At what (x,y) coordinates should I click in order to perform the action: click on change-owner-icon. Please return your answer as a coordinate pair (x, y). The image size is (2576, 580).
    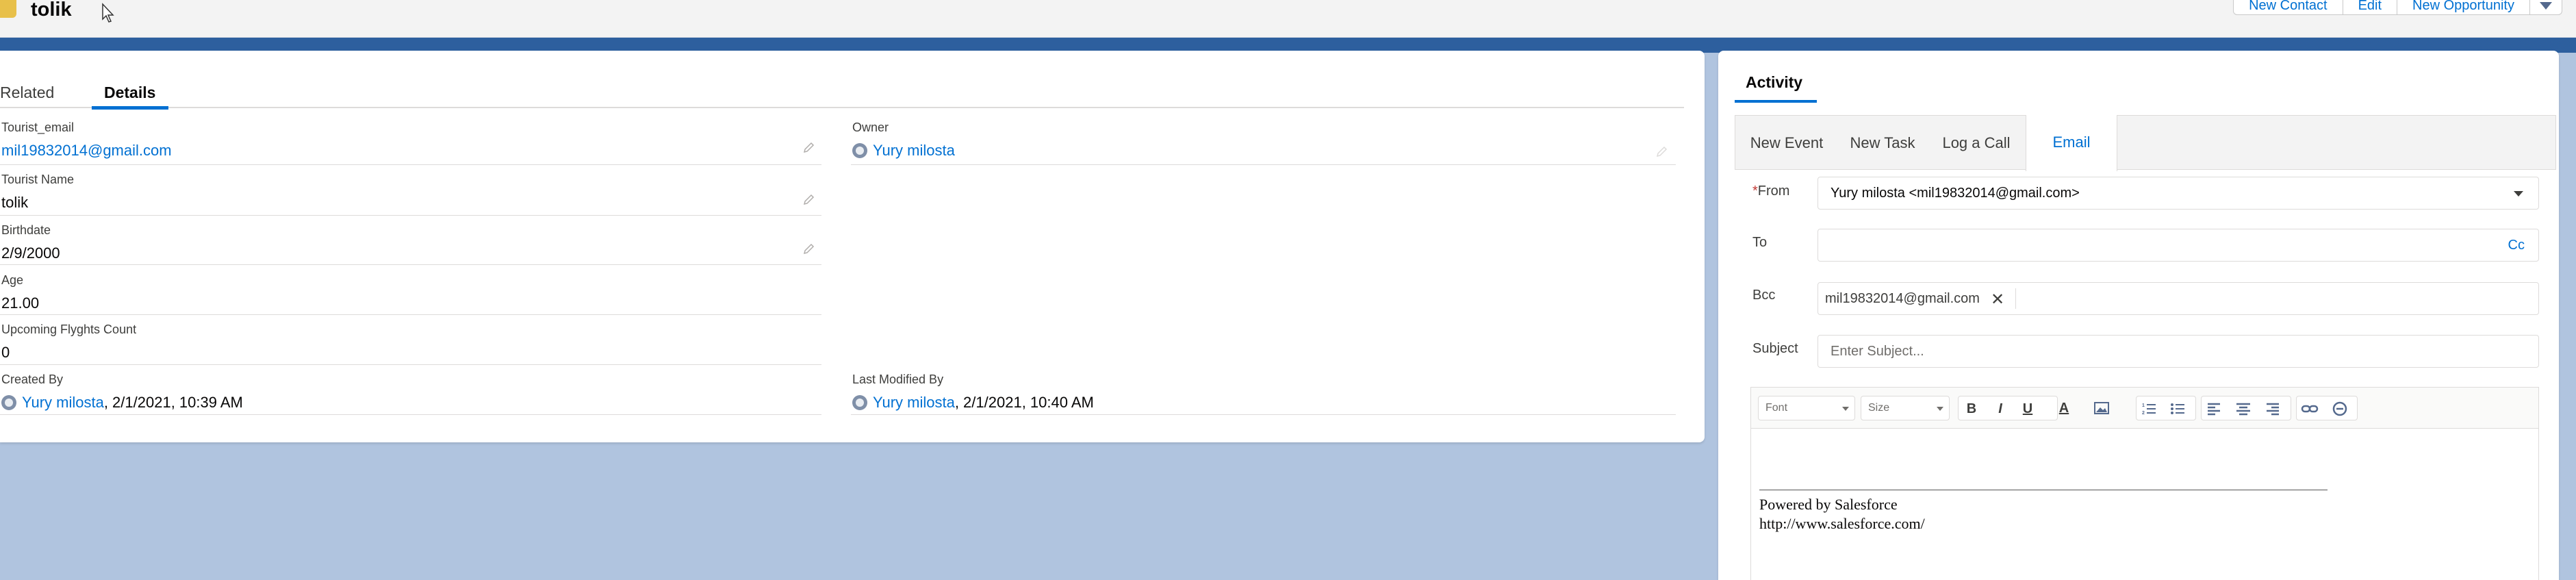
    Looking at the image, I should click on (1662, 152).